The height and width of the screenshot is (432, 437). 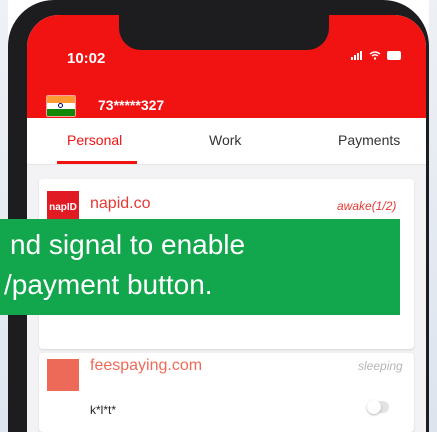 What do you see at coordinates (146, 365) in the screenshot?
I see `card-title: feespaying.com` at bounding box center [146, 365].